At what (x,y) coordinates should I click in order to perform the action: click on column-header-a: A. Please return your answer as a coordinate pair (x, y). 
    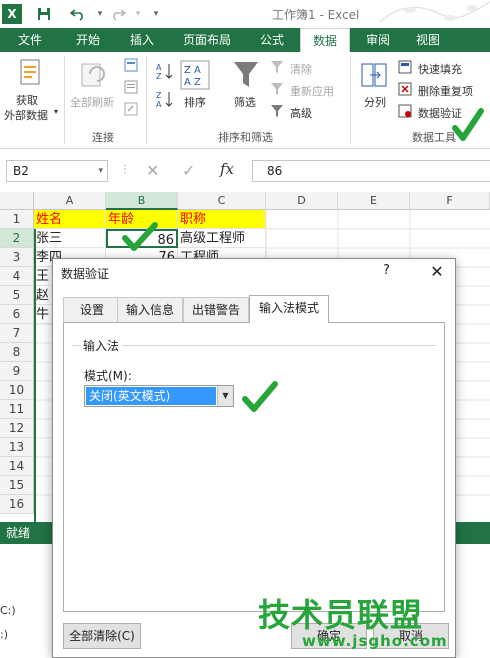
    Looking at the image, I should click on (70, 201).